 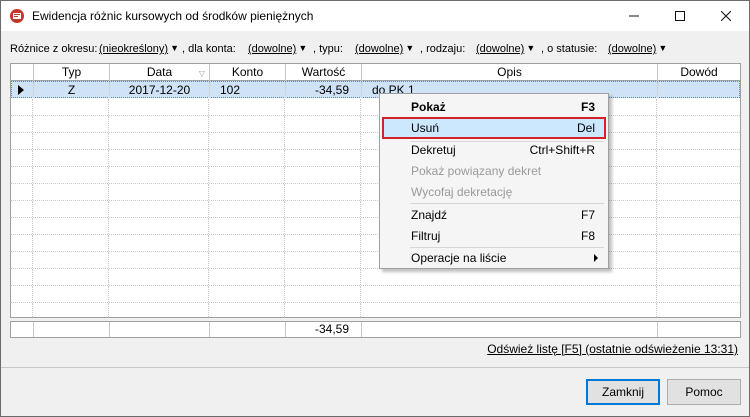 I want to click on cell-data: 2017-12-20, so click(x=160, y=90).